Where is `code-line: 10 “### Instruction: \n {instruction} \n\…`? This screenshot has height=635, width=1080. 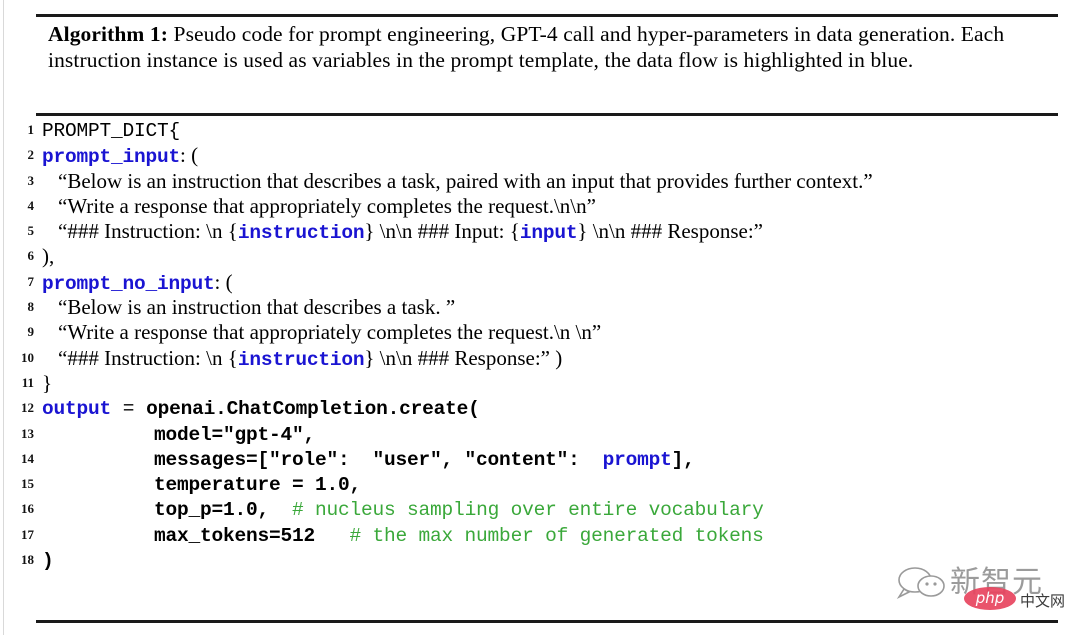 code-line: 10 “### Instruction: \n {instruction} \n\… is located at coordinates (540, 358).